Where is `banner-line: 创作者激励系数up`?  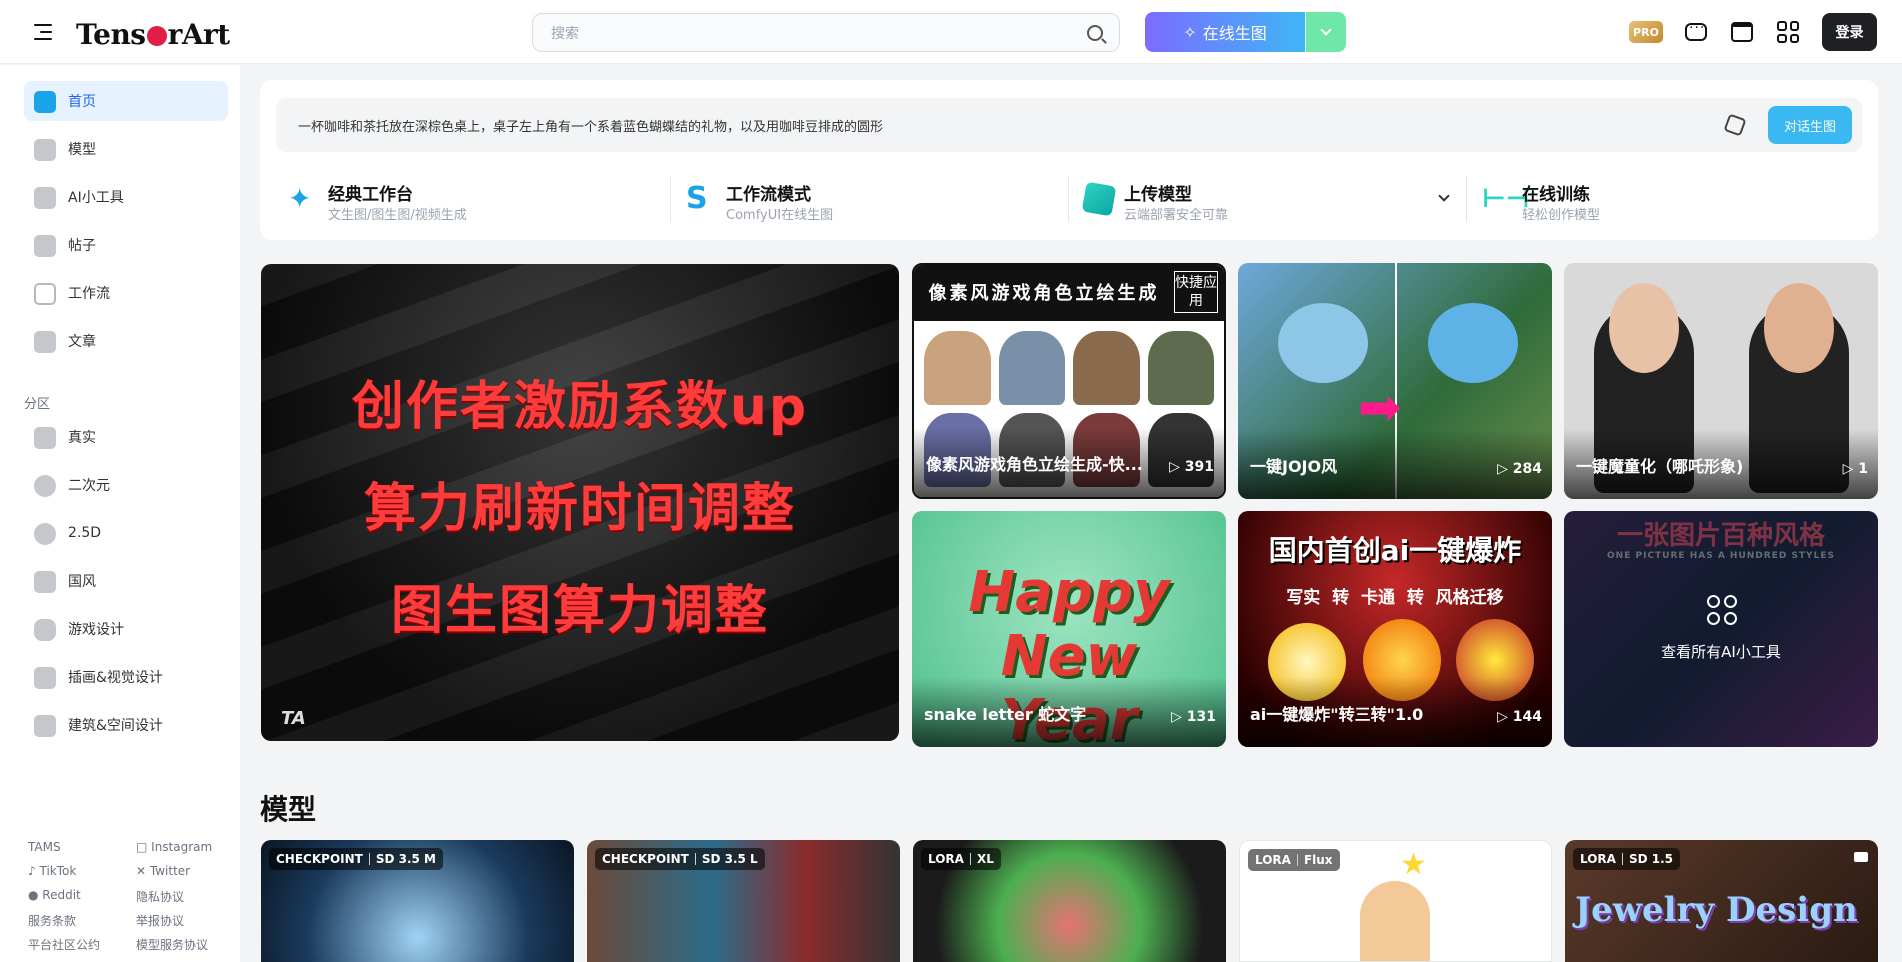 banner-line: 创作者激励系数up is located at coordinates (580, 407).